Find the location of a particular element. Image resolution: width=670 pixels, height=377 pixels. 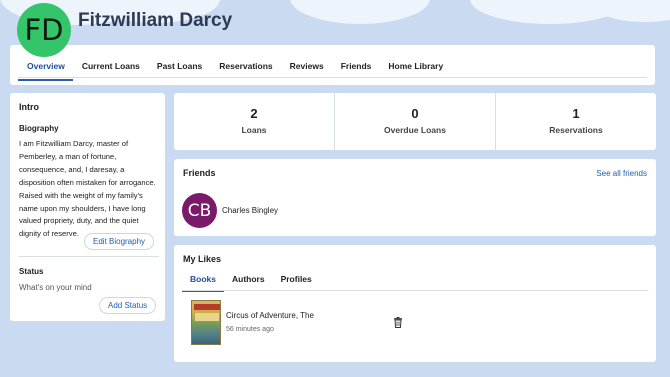

profile-avatar: FD is located at coordinates (44, 30).